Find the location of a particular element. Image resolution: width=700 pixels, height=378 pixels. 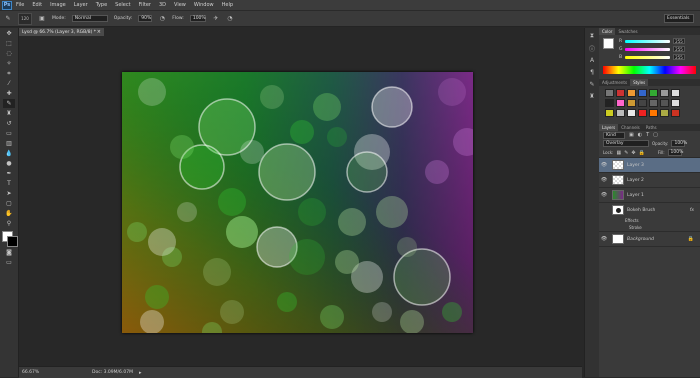

history-icon: ⧗ is located at coordinates (592, 36).